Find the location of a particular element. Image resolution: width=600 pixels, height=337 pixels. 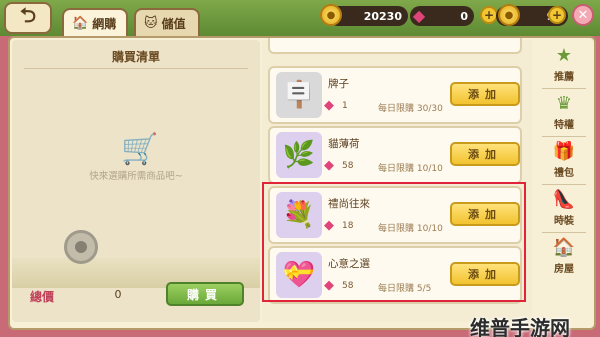

total-value: 0 is located at coordinates (118, 294).